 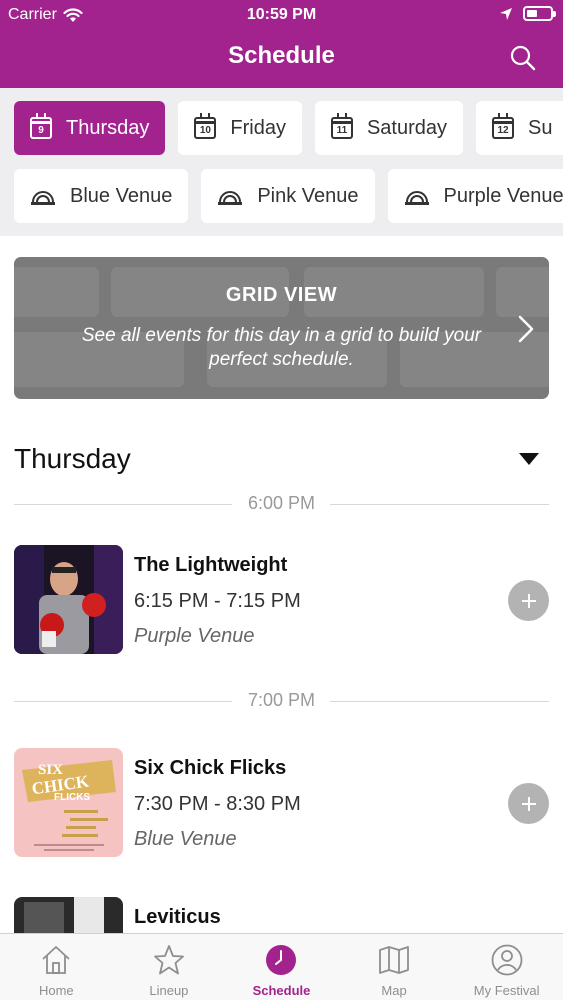 I want to click on event-photo-boxer, so click(x=68, y=599).